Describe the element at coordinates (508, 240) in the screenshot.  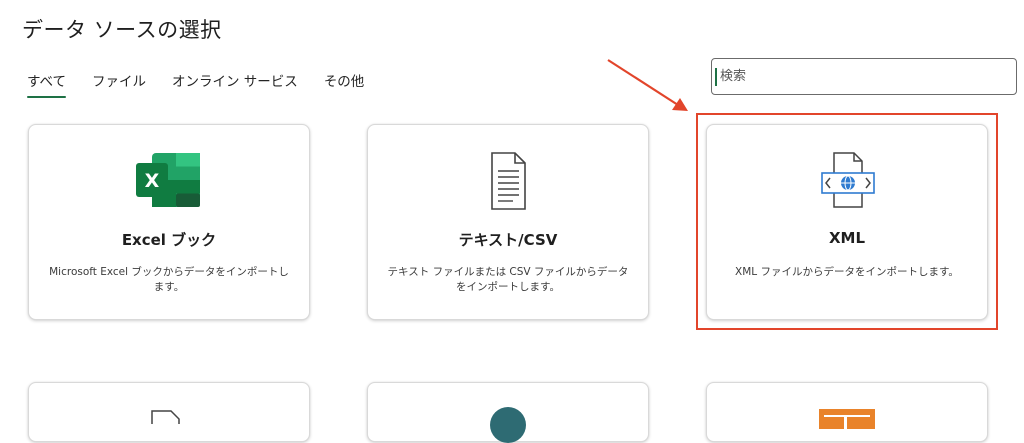
I see `card-title: テキスト/CSV` at that location.